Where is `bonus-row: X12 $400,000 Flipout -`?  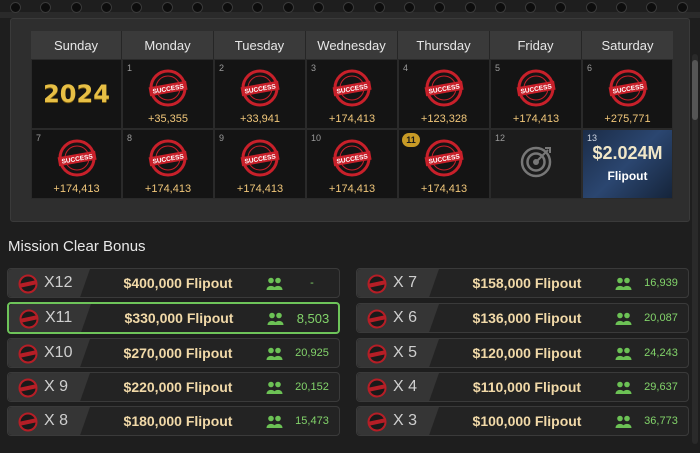 bonus-row: X12 $400,000 Flipout - is located at coordinates (173, 283).